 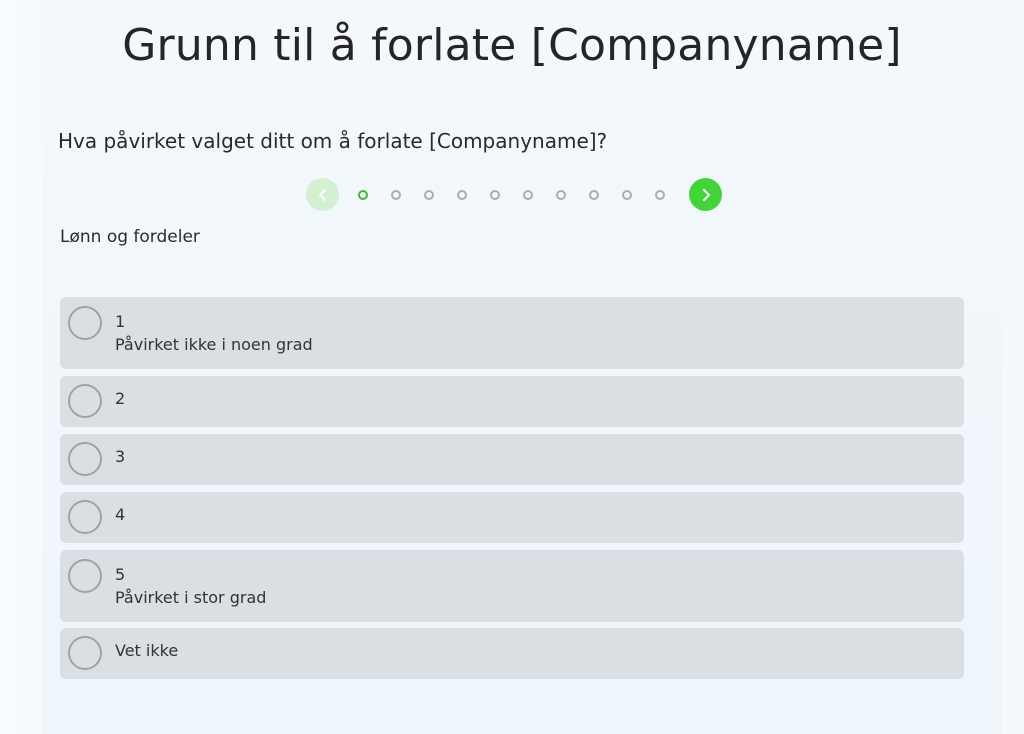 What do you see at coordinates (120, 456) in the screenshot?
I see `option-value: 3` at bounding box center [120, 456].